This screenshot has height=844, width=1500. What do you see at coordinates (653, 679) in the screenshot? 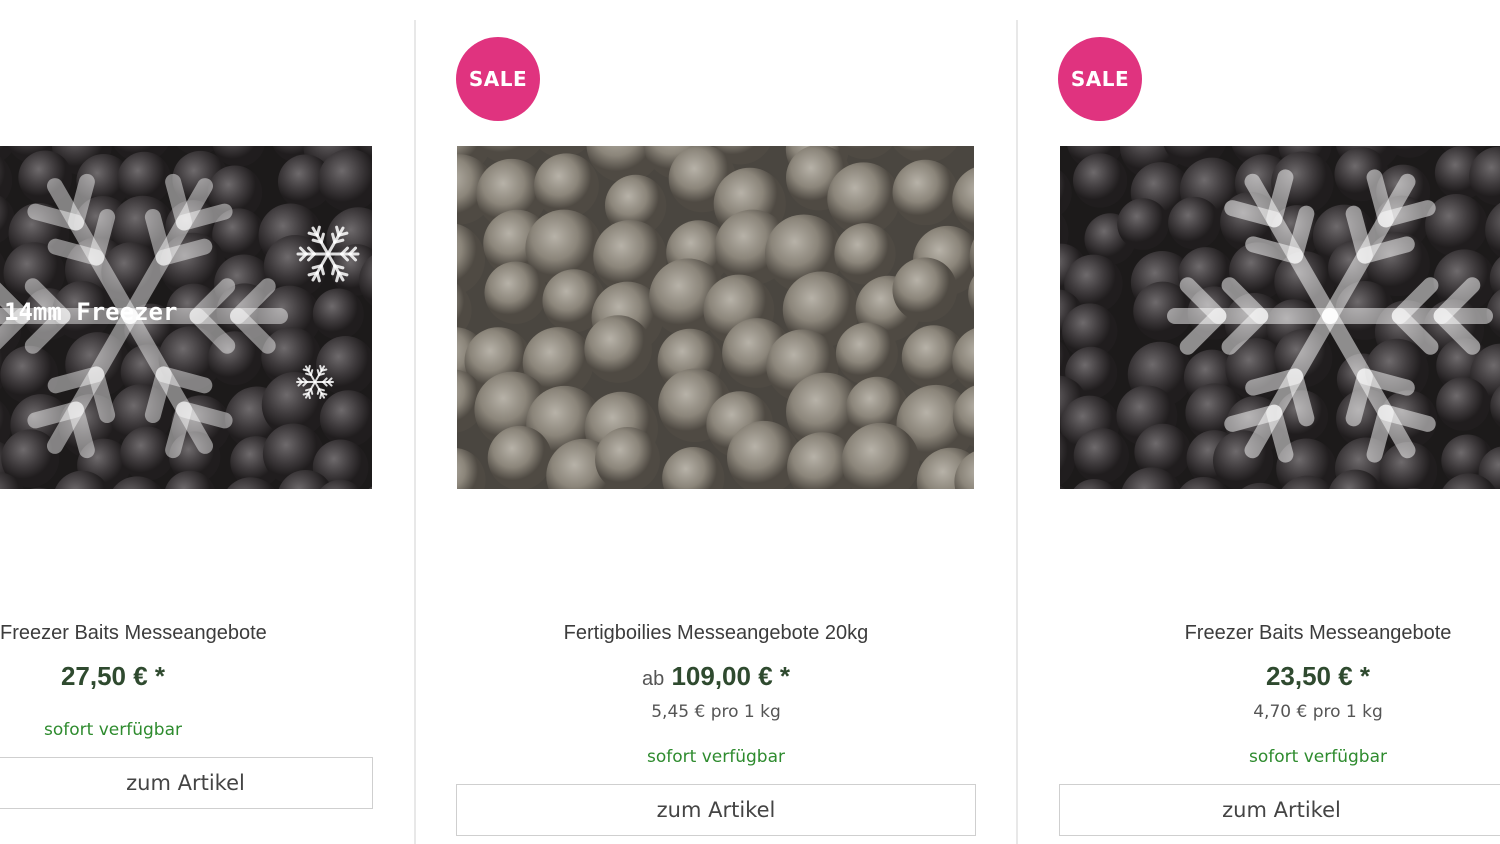
I see `price-prefix: ab` at bounding box center [653, 679].